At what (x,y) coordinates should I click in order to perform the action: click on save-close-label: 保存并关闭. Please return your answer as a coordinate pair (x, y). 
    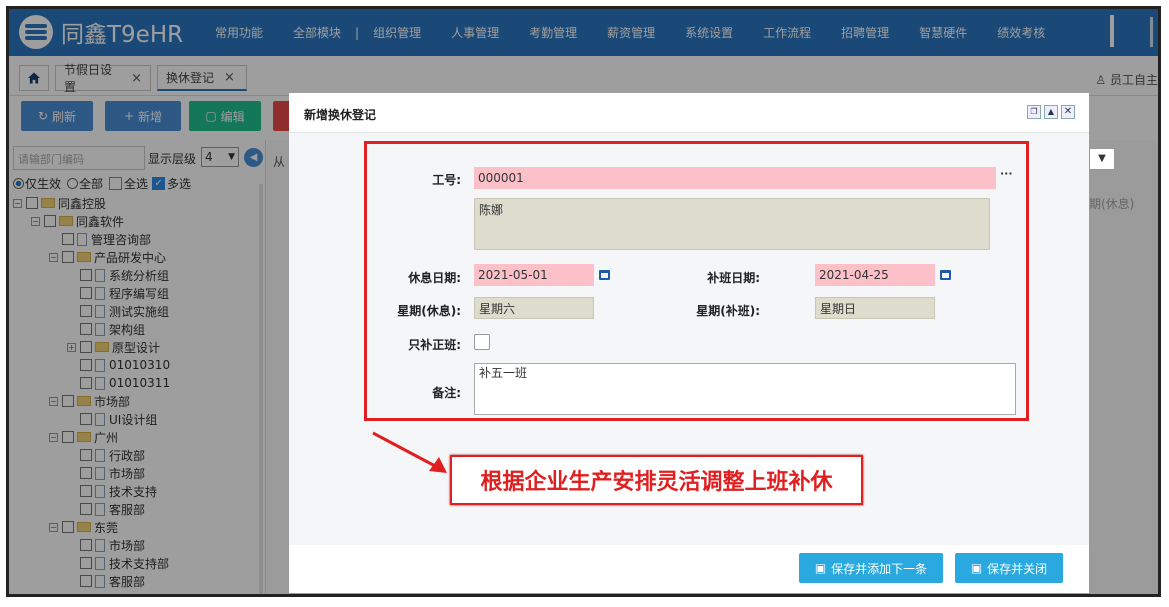
    Looking at the image, I should click on (1017, 568).